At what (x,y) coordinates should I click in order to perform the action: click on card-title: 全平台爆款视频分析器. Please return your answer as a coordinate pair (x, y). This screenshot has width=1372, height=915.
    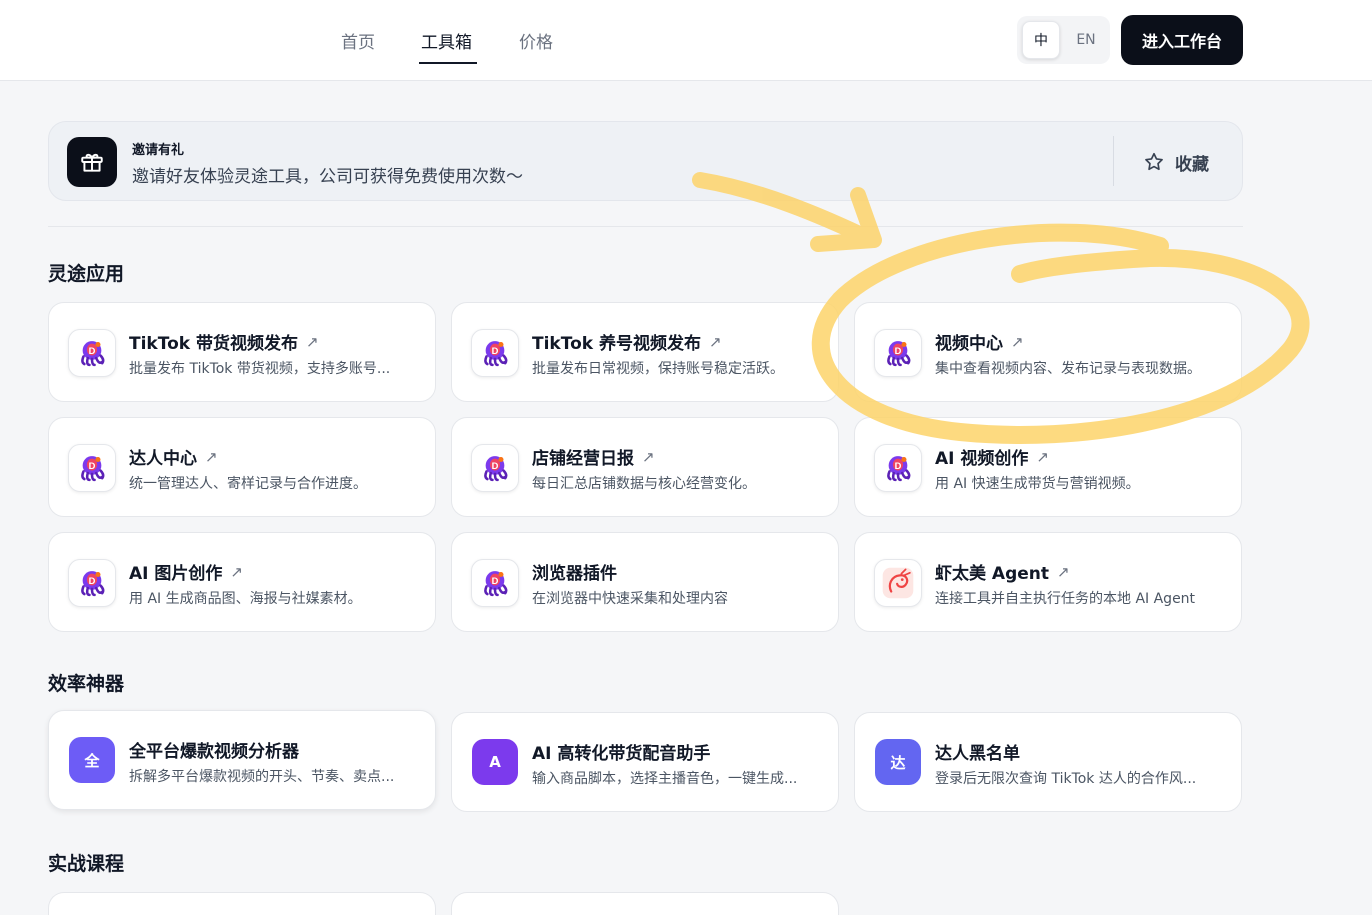
    Looking at the image, I should click on (214, 749).